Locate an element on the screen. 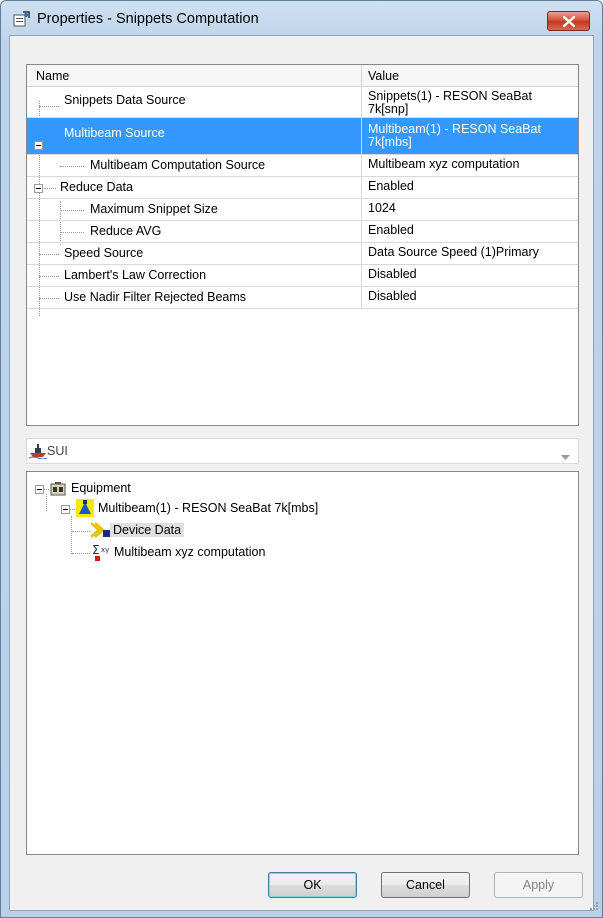 The height and width of the screenshot is (918, 603). tree-node-xyz-computation: Σ xy Multibeam xyz computation is located at coordinates (212, 554).